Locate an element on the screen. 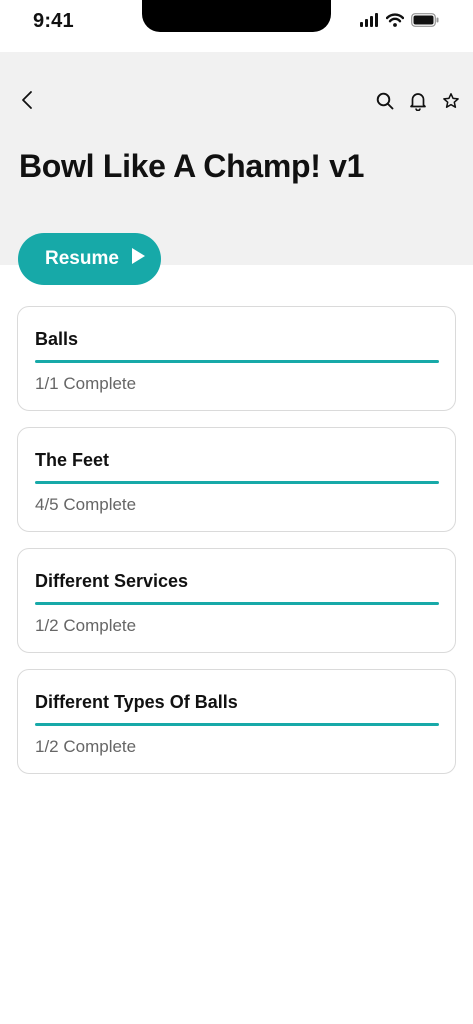 This screenshot has height=1024, width=473. cellular-signal-icon is located at coordinates (369, 22).